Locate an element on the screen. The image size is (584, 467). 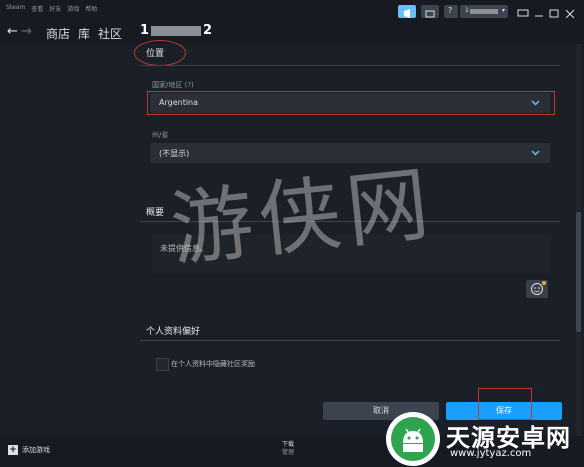
arrow-left-icon: ← is located at coordinates (14, 31).